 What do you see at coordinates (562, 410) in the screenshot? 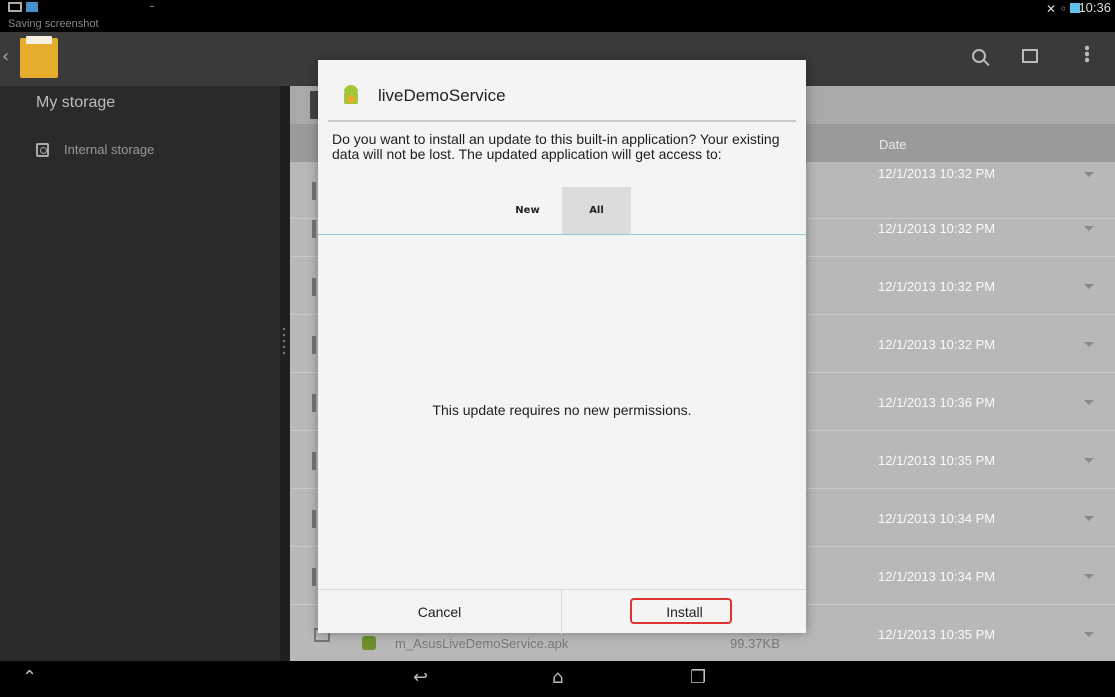
I see `permissions-message: This update requires no new permissions.` at bounding box center [562, 410].